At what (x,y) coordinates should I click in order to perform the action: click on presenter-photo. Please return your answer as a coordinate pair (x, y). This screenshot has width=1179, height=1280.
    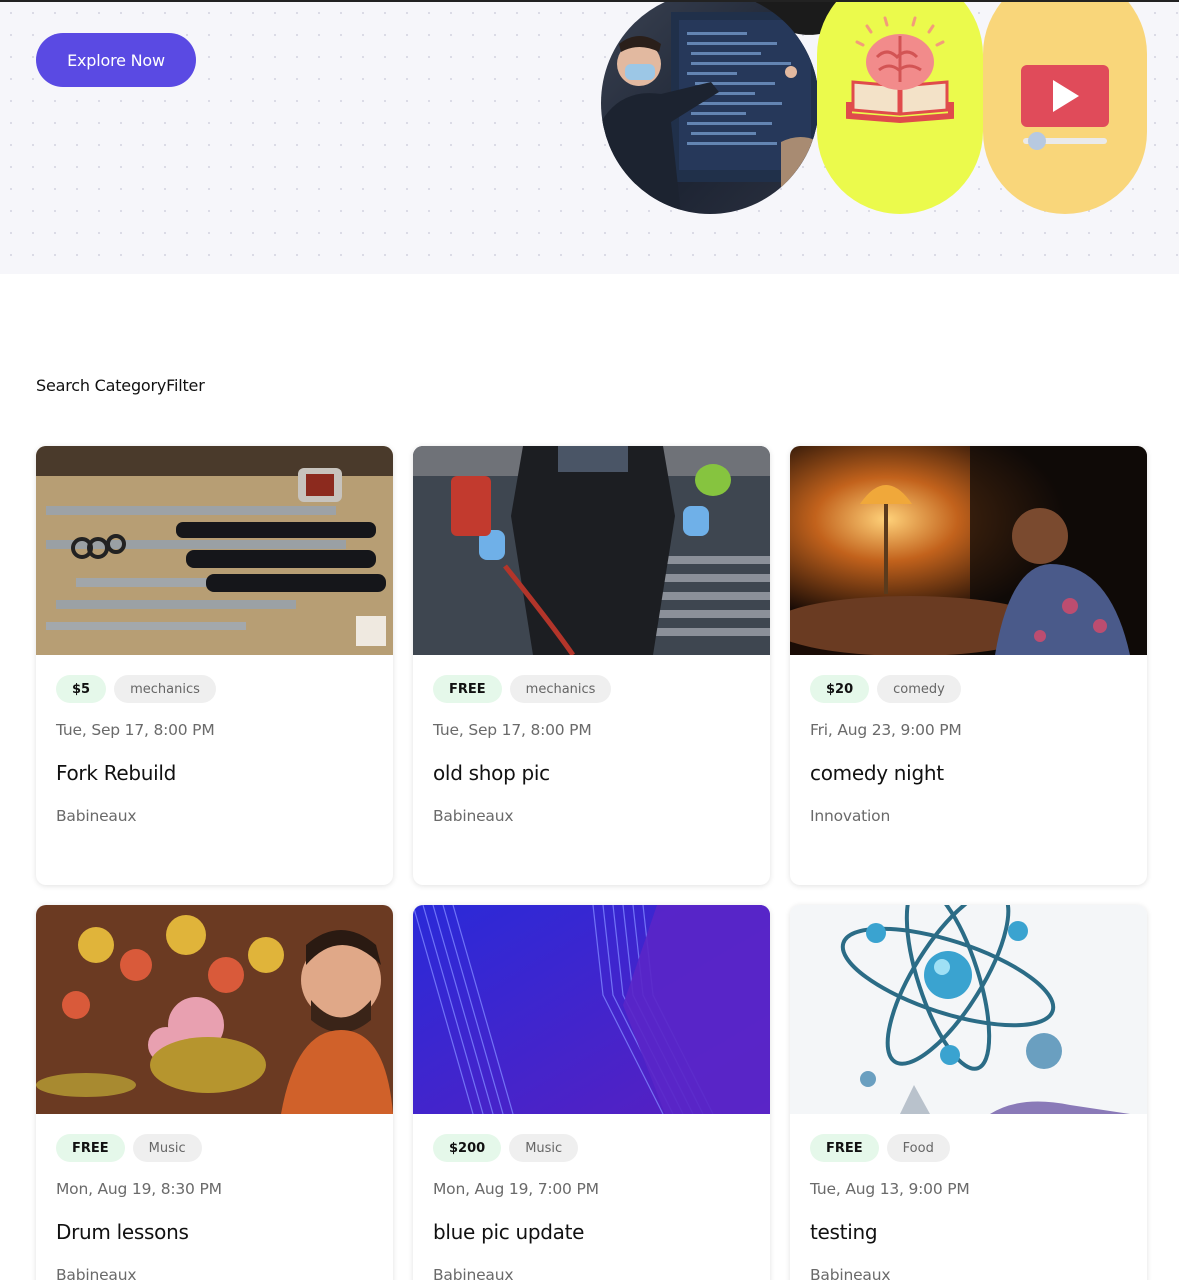
    Looking at the image, I should click on (710, 108).